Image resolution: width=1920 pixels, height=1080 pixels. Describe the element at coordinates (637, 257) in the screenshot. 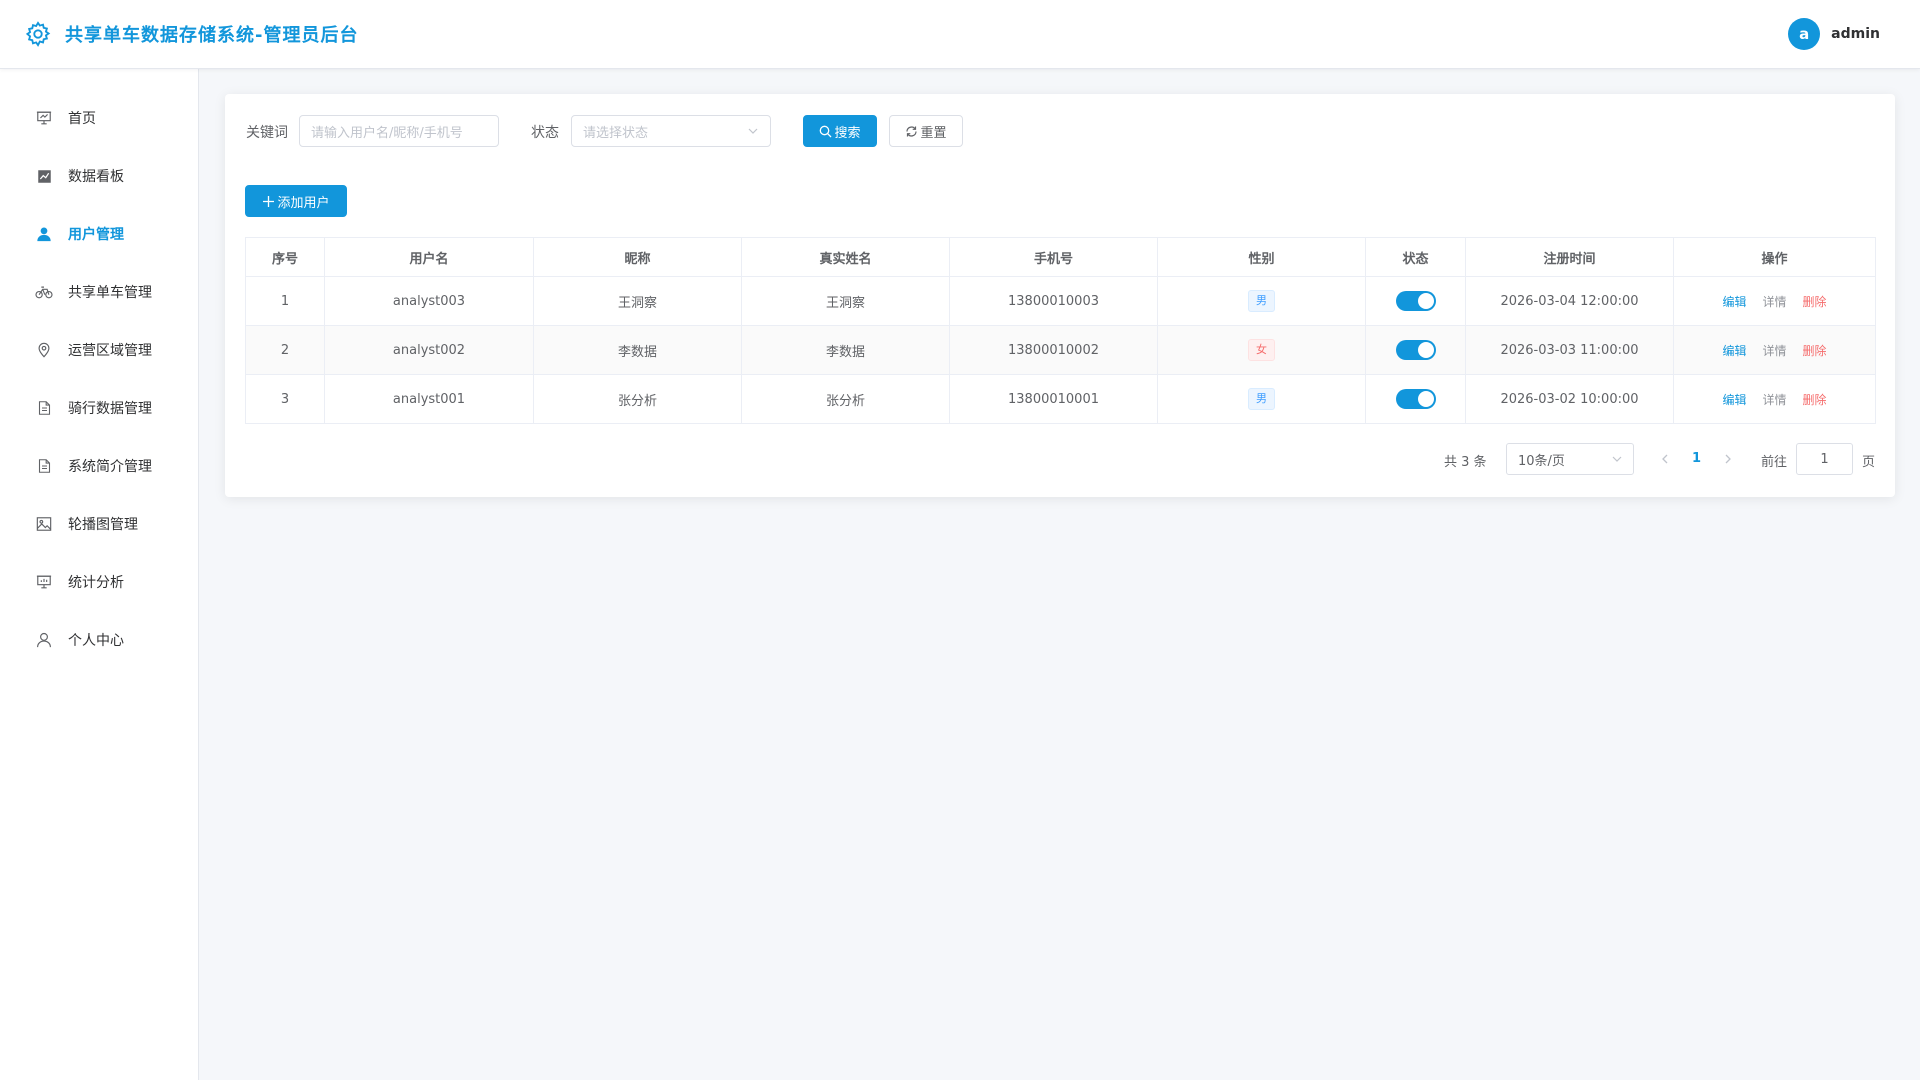

I see `column-header: 昵称` at that location.